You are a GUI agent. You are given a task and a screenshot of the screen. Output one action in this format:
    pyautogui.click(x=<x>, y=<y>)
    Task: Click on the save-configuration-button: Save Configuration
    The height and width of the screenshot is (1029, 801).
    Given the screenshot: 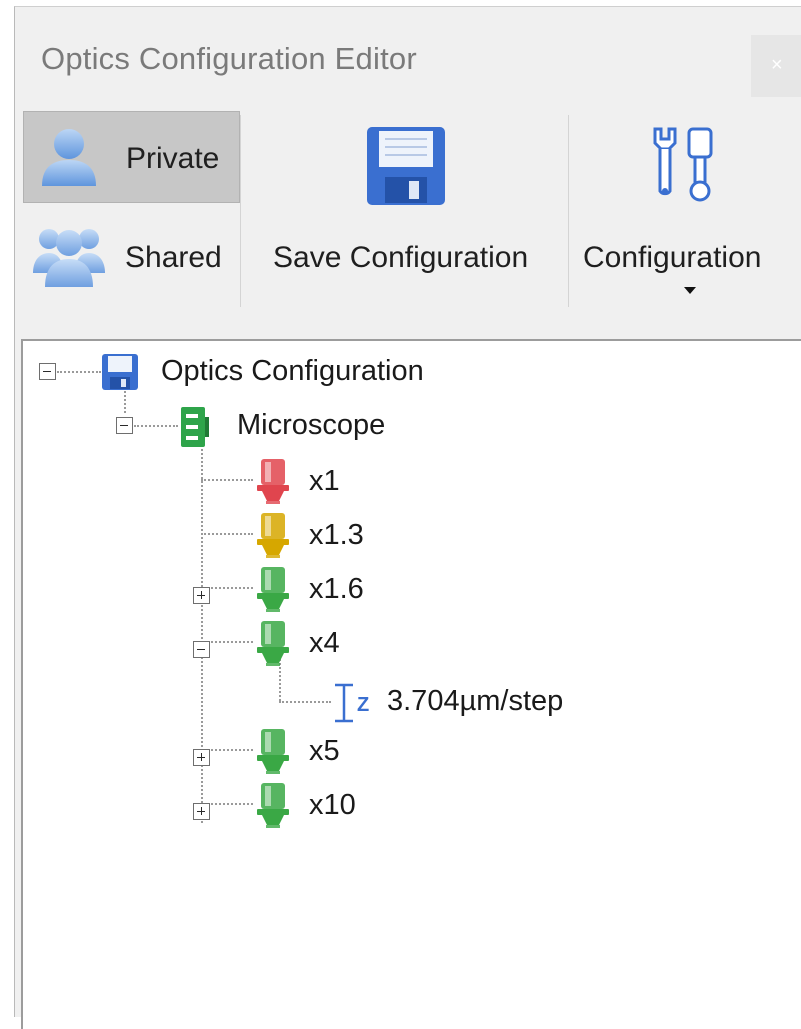 What is the action you would take?
    pyautogui.click(x=407, y=208)
    